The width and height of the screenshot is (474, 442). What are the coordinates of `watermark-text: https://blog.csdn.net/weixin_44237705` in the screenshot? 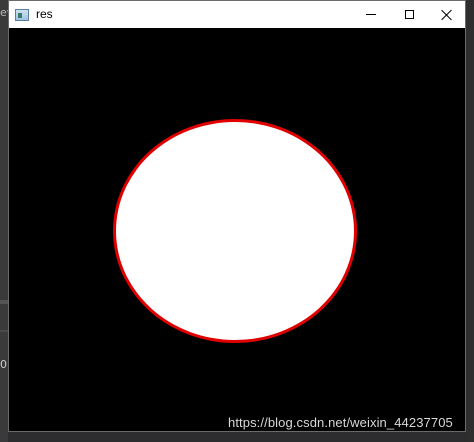 It's located at (340, 422).